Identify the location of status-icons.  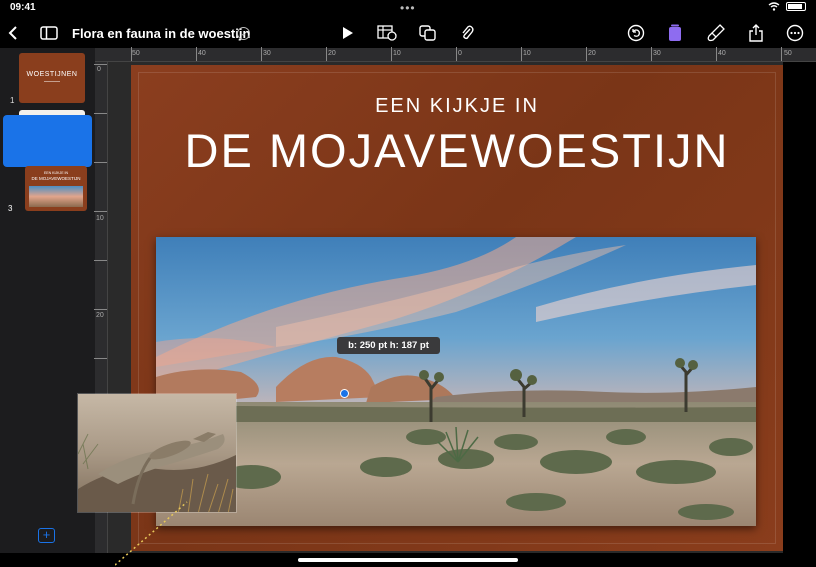
(787, 6).